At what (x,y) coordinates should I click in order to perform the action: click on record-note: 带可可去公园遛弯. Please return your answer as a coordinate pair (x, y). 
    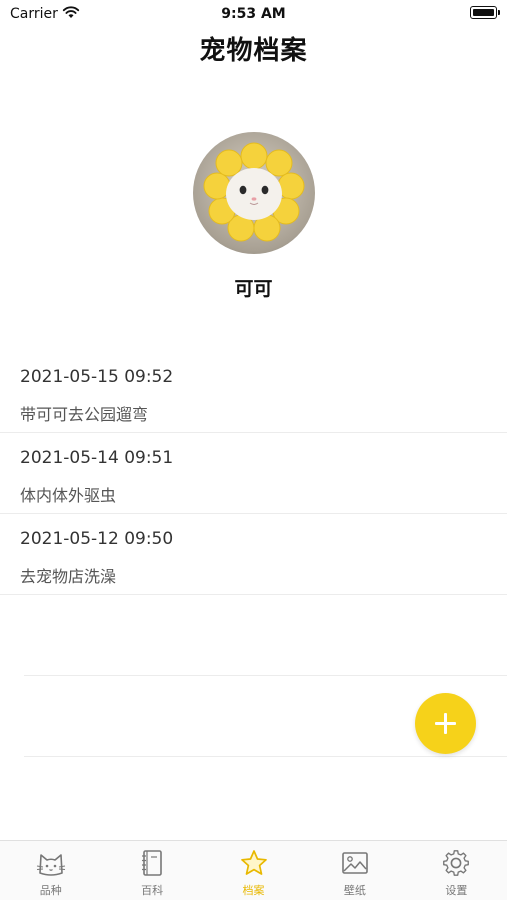
    Looking at the image, I should click on (84, 414).